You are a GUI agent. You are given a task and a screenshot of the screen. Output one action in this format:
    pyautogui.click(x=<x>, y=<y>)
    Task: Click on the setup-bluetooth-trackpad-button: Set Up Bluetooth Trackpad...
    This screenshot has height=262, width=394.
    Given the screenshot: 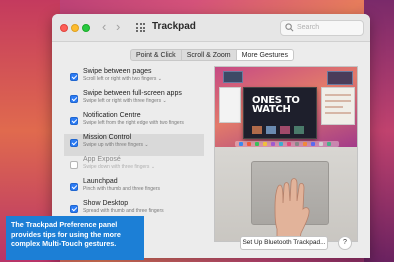 What is the action you would take?
    pyautogui.click(x=284, y=243)
    